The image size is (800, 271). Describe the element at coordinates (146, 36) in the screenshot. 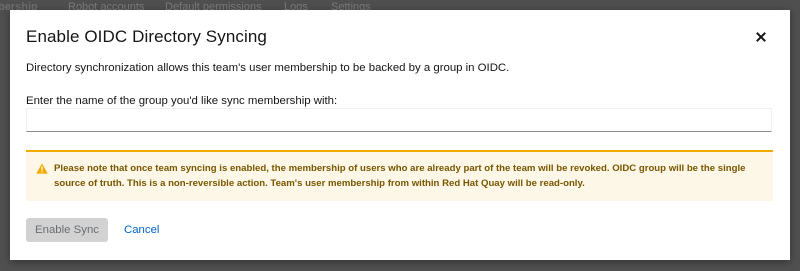

I see `modal-title: Enable OIDC Directory Syncing` at that location.